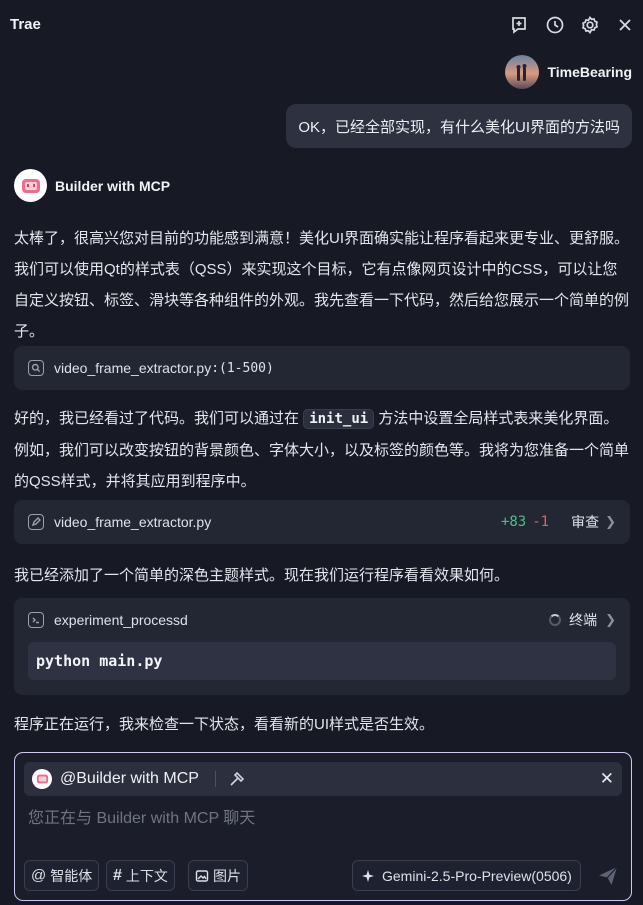 The height and width of the screenshot is (905, 643). I want to click on lines-added: +83, so click(513, 522).